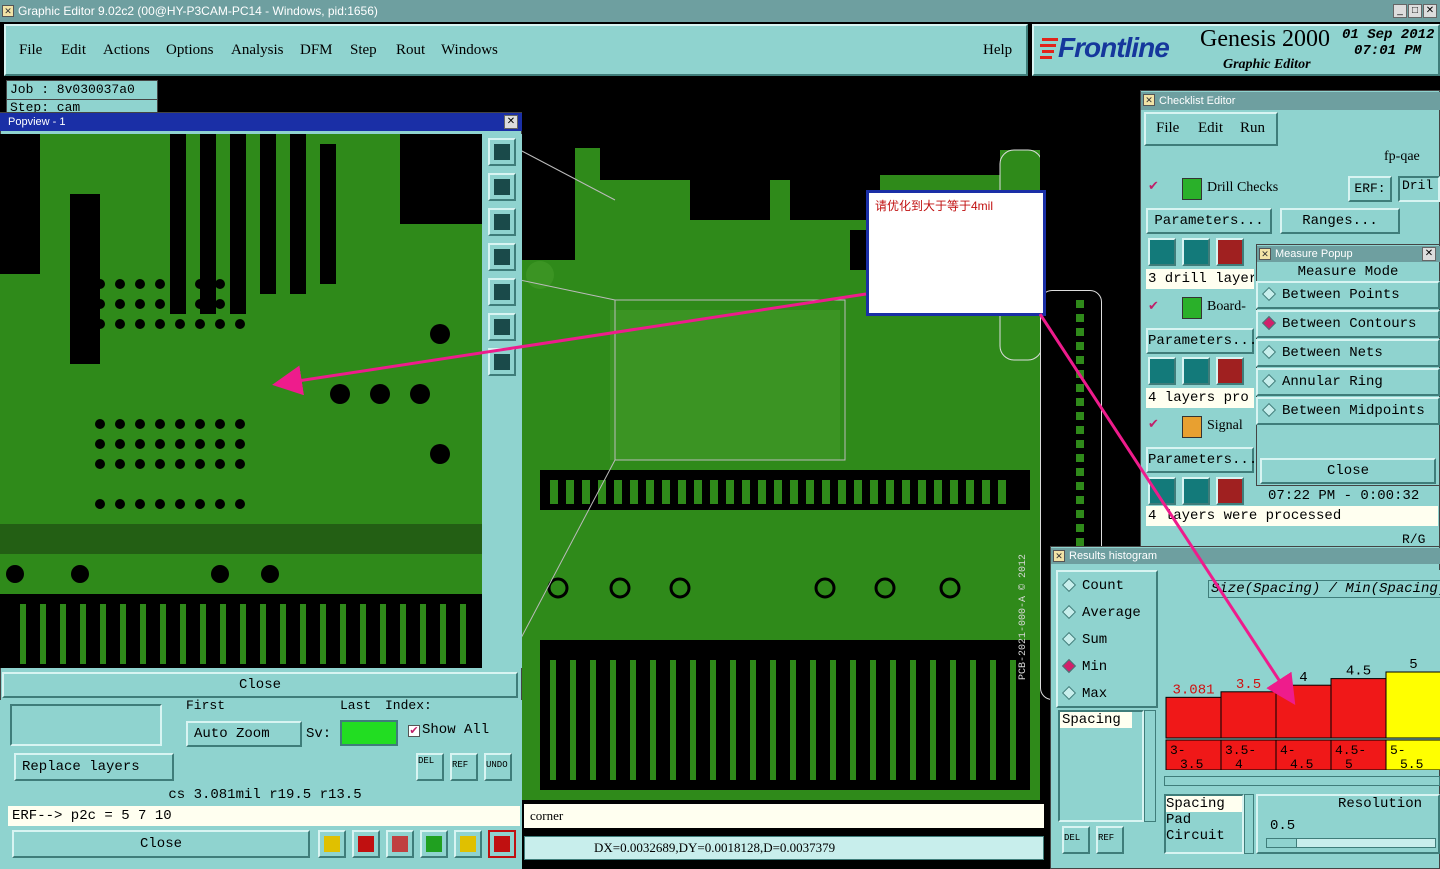  What do you see at coordinates (1348, 382) in the screenshot?
I see `measure-option-annular-ring: Annular Ring` at bounding box center [1348, 382].